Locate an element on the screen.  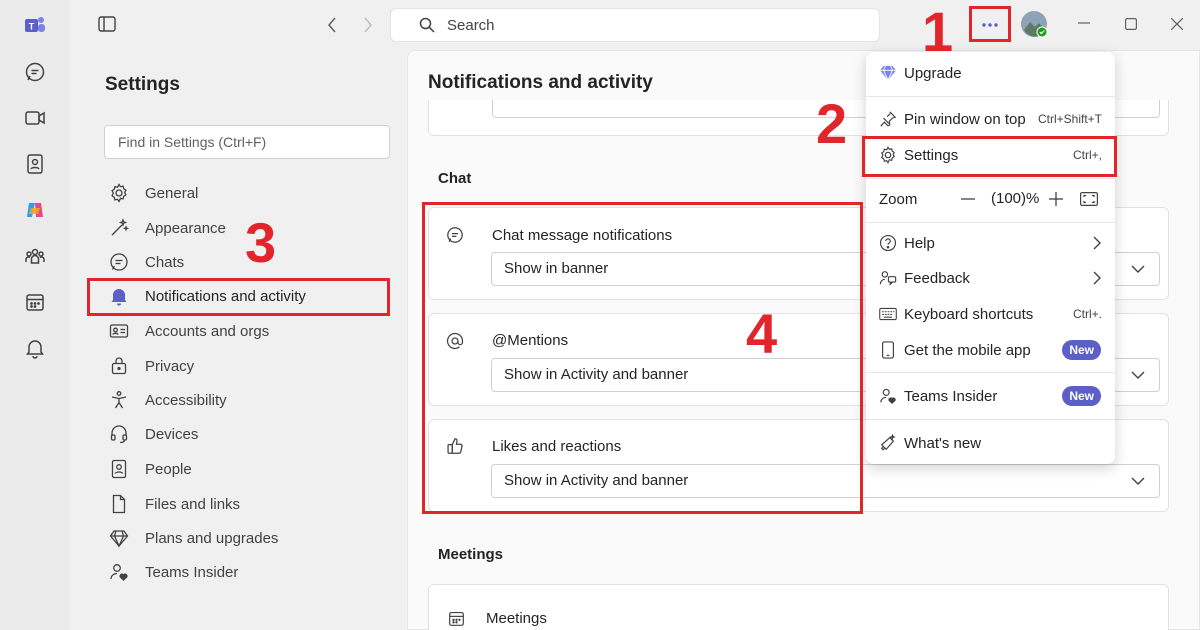
menu-item-zoom: Zoom (100)% is located at coordinates (990, 199).